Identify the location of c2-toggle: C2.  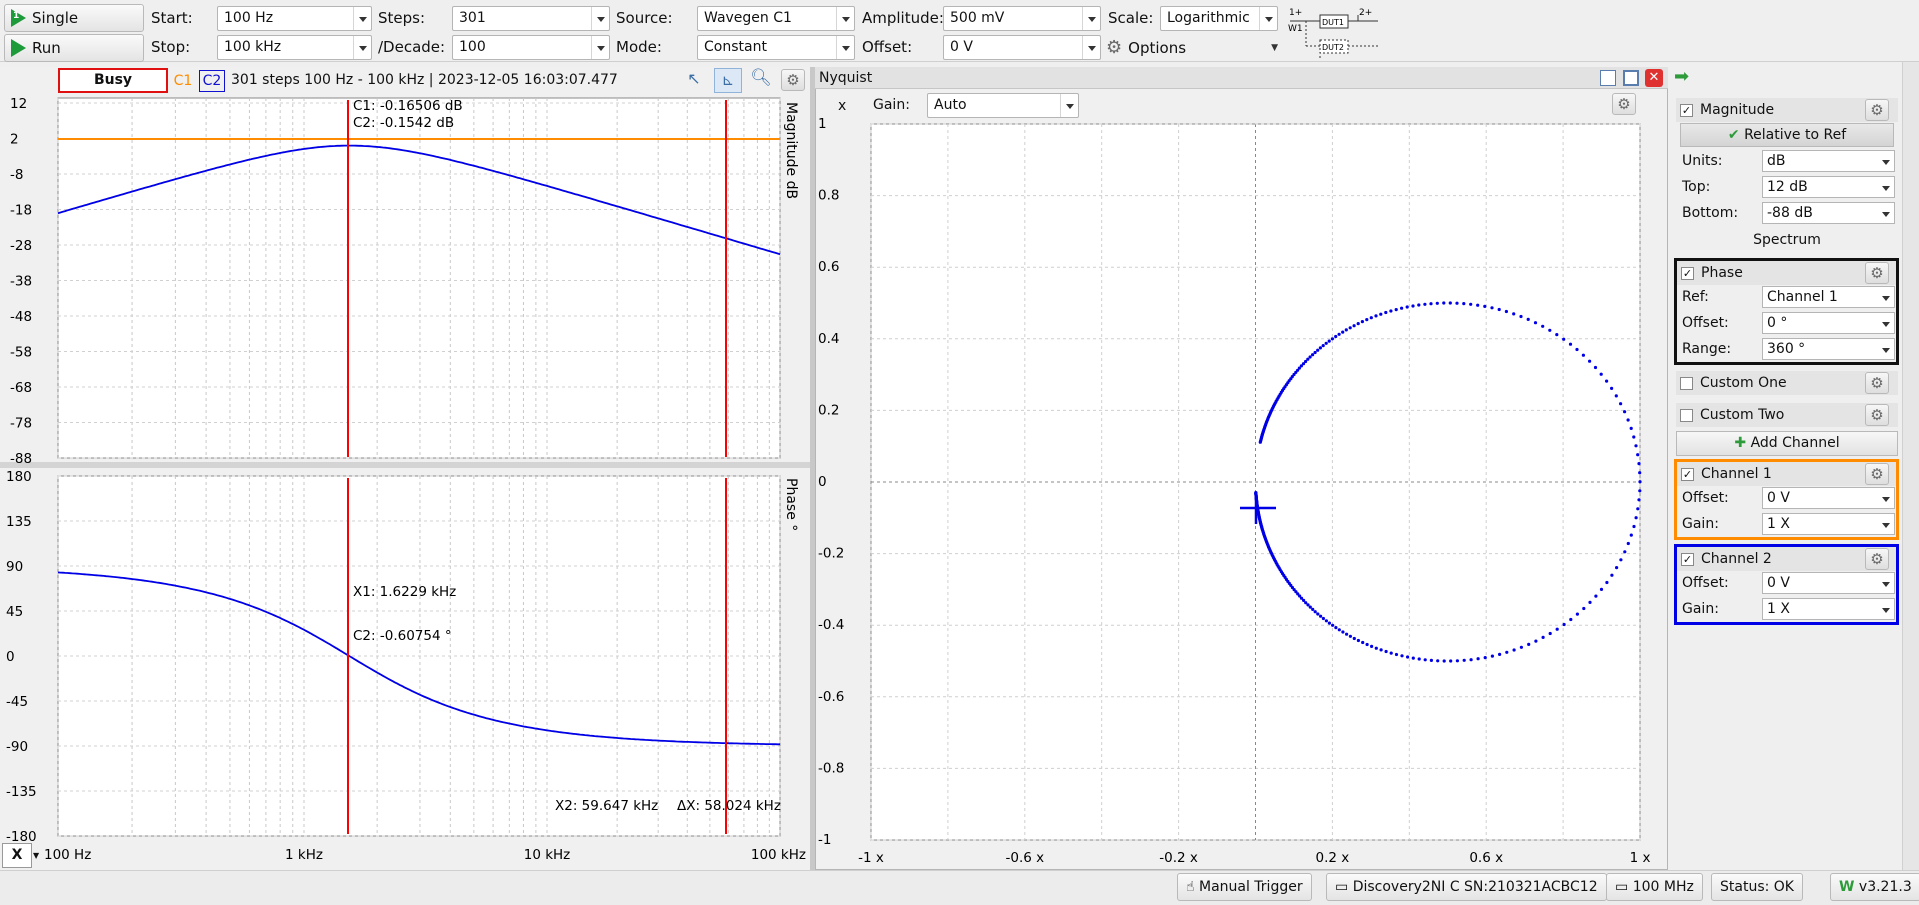
(212, 81).